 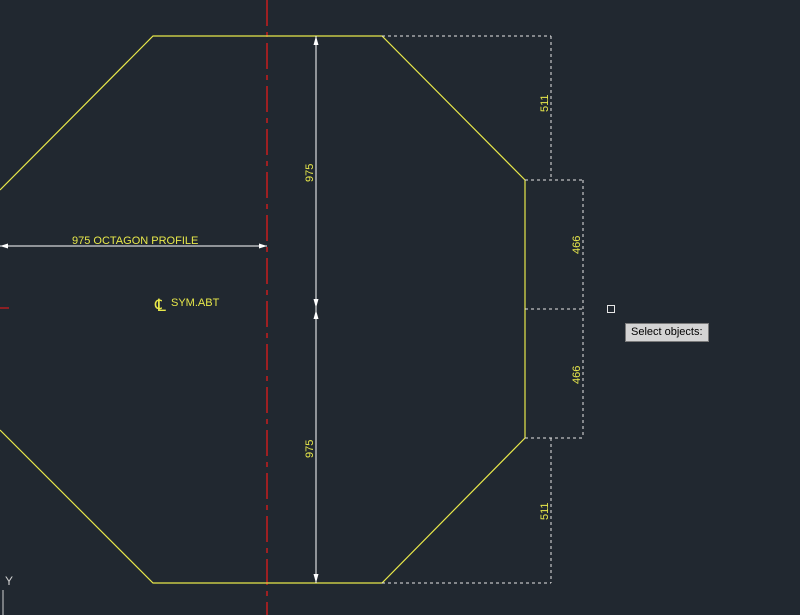 I want to click on upper-dim-arrow-top, so click(x=316, y=40).